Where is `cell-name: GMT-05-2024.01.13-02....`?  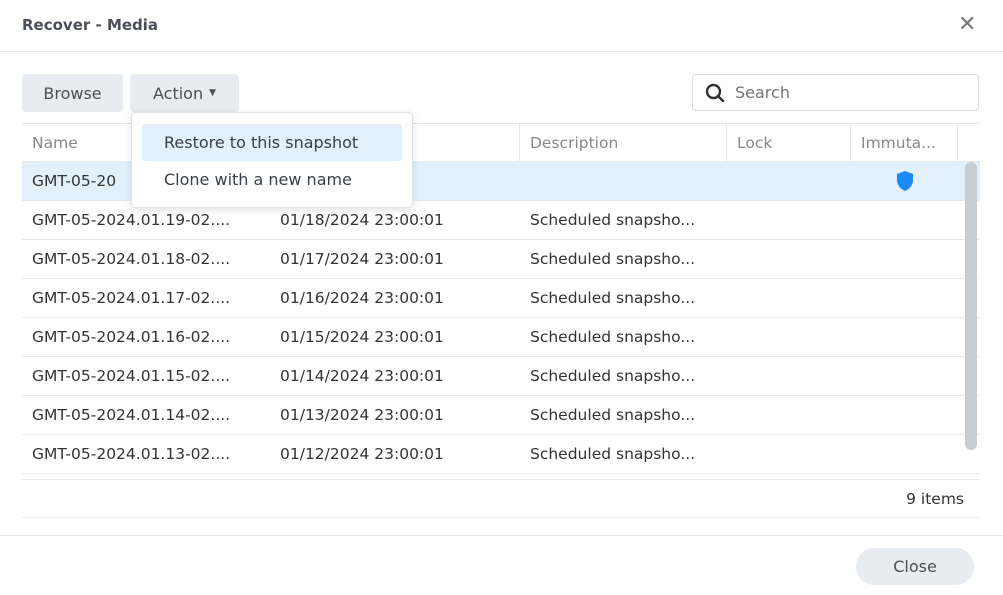 cell-name: GMT-05-2024.01.13-02.... is located at coordinates (131, 454).